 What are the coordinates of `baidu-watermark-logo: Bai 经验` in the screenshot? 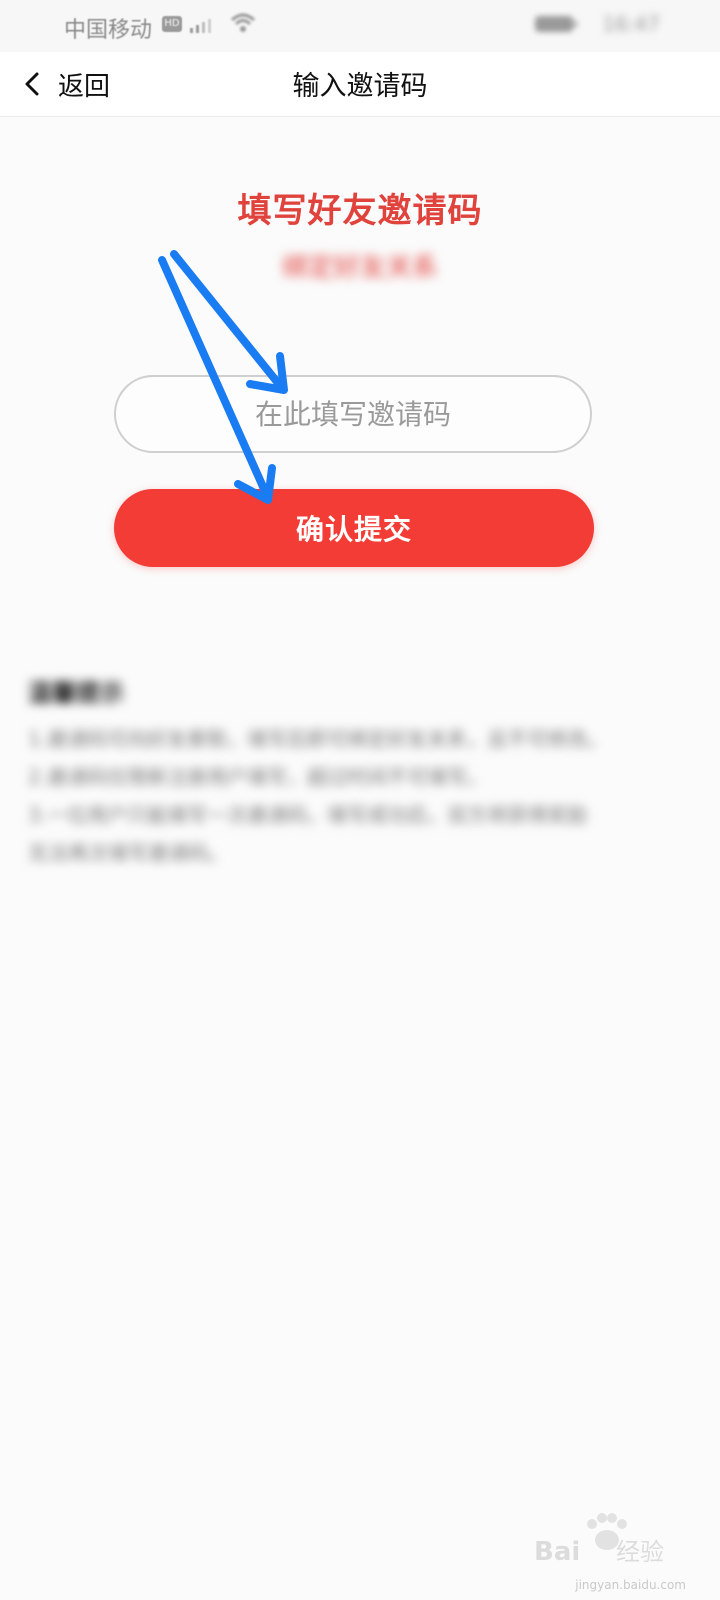 It's located at (599, 1540).